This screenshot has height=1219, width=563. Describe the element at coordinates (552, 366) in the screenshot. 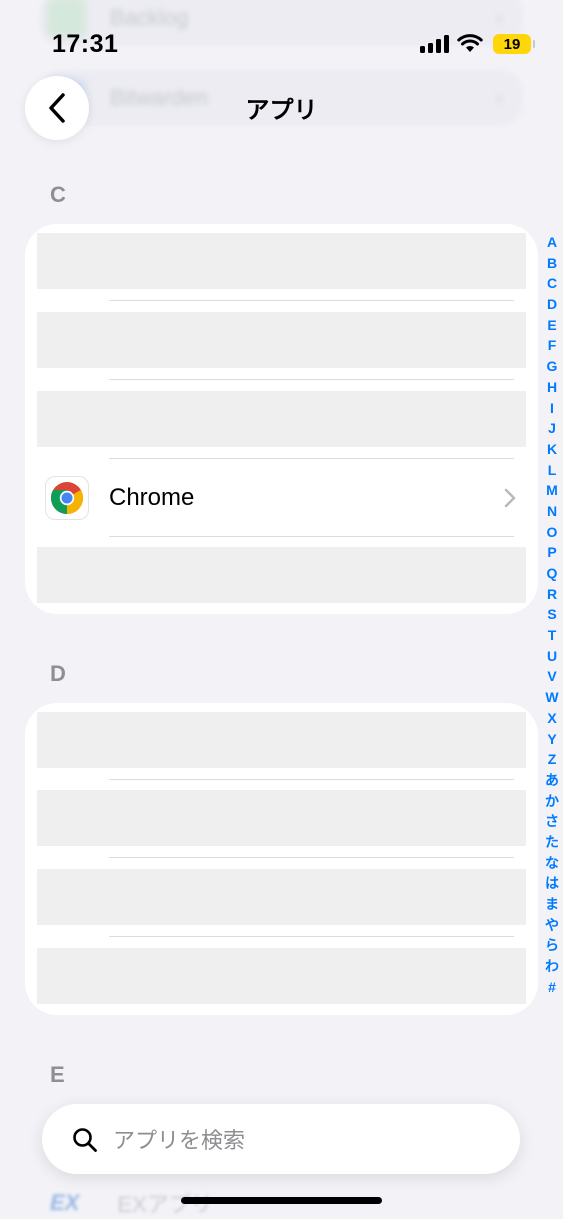

I see `index-letter: G` at that location.